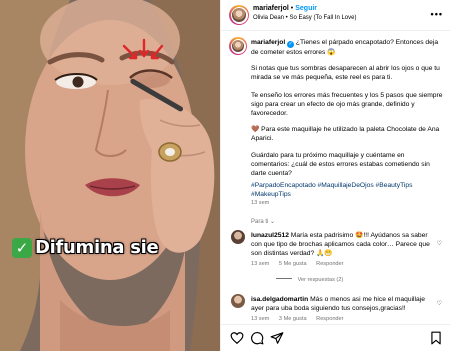 This screenshot has height=351, width=450. Describe the element at coordinates (293, 264) in the screenshot. I see `comment-likes: 5 Me gusta` at that location.